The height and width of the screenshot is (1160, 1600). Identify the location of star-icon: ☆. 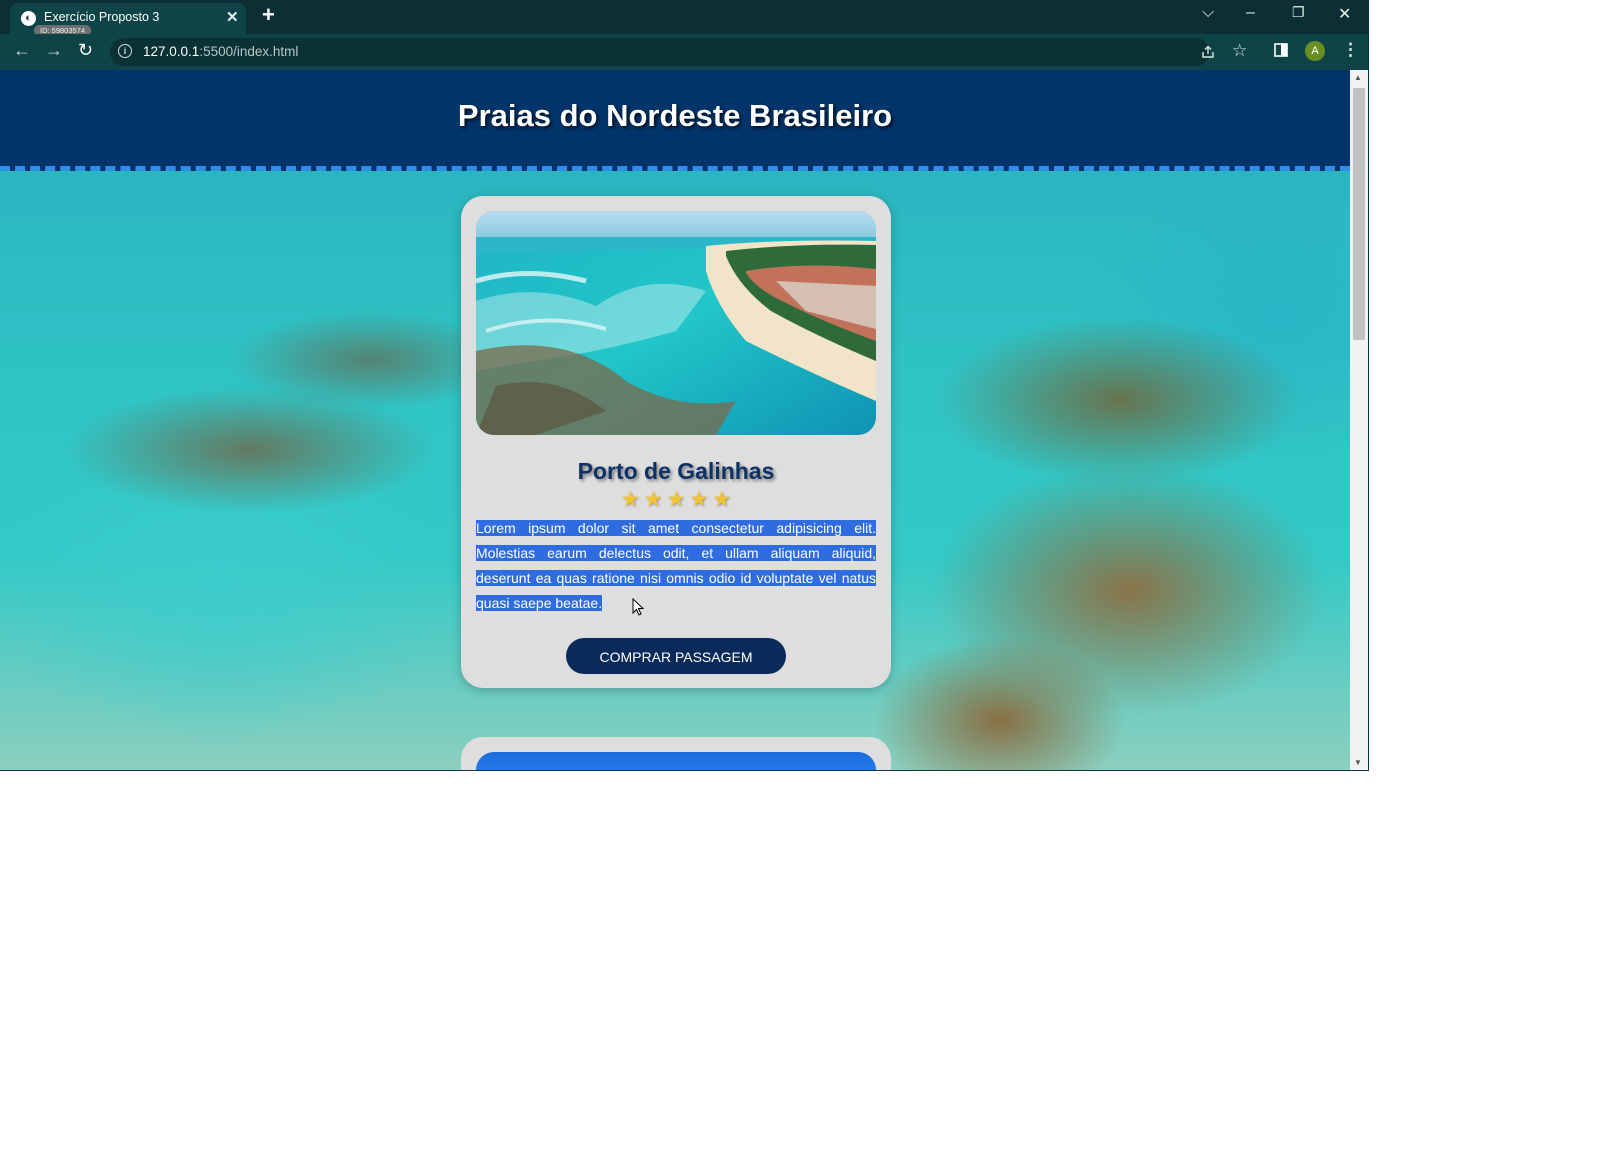
(1239, 51).